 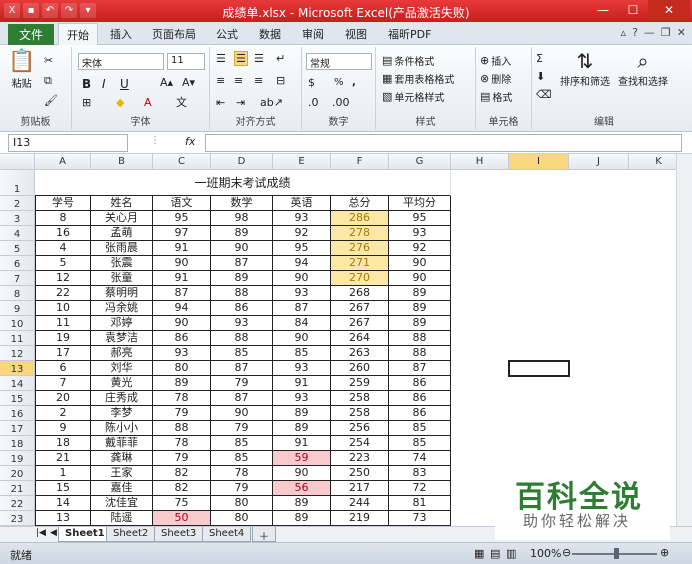 What do you see at coordinates (360, 263) in the screenshot?
I see `table-cell: 271` at bounding box center [360, 263].